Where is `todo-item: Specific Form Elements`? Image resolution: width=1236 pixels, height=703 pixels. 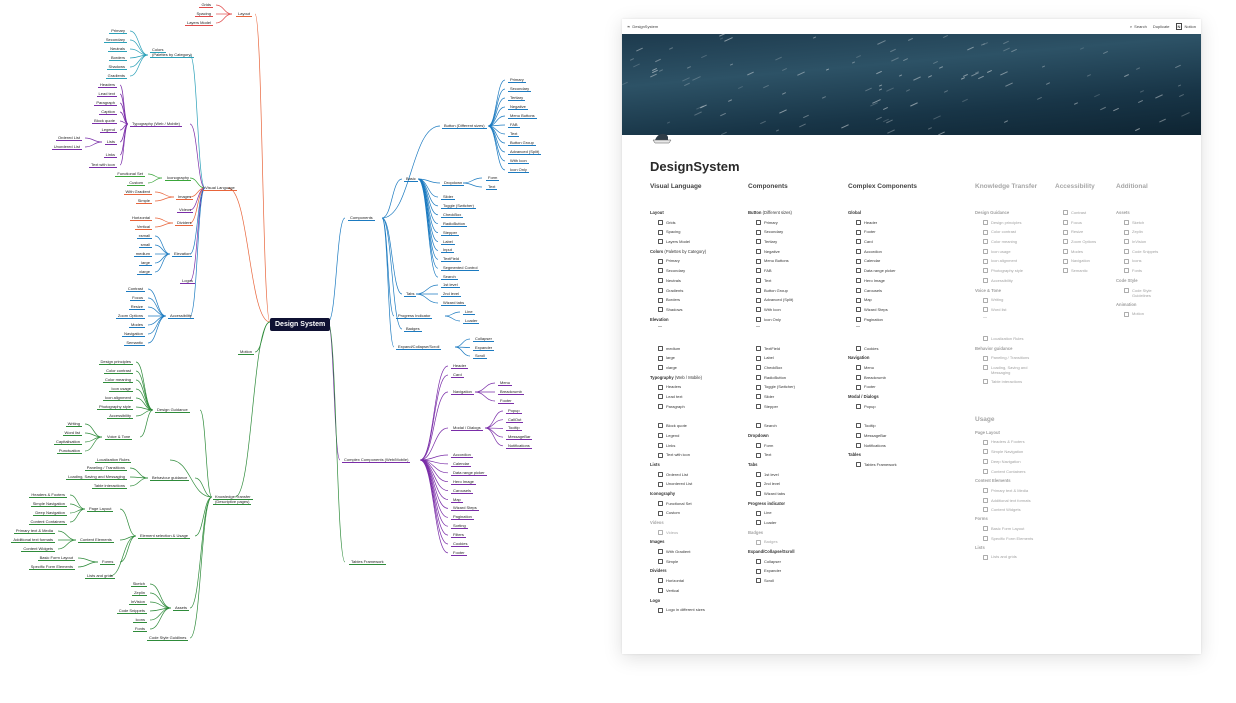
todo-item: Specific Form Elements is located at coordinates (1012, 538).